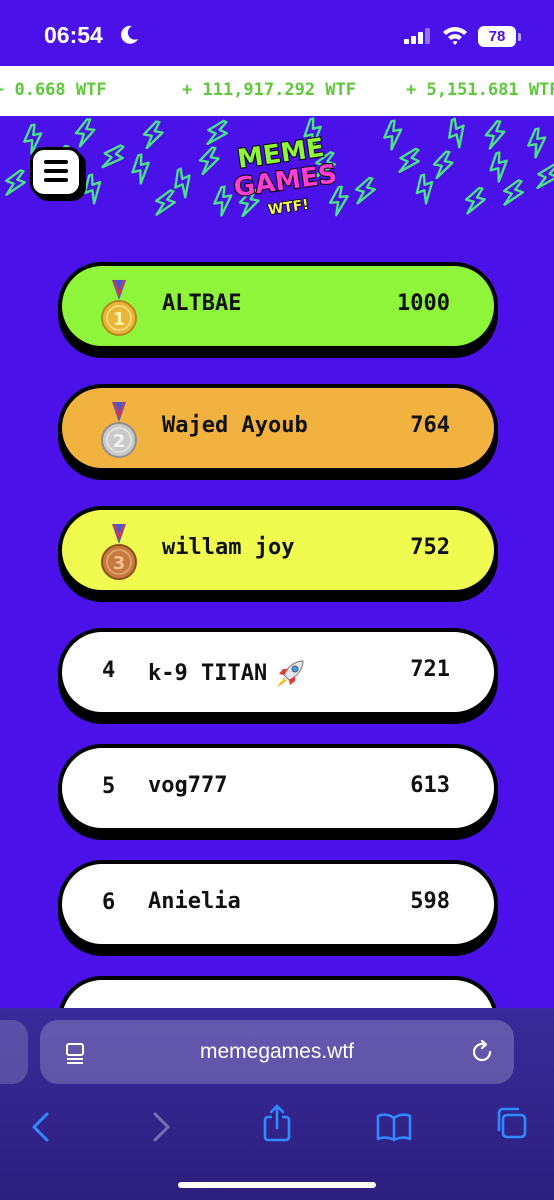 The image size is (554, 1200). Describe the element at coordinates (208, 673) in the screenshot. I see `player-name-text: k-9 TITAN` at that location.